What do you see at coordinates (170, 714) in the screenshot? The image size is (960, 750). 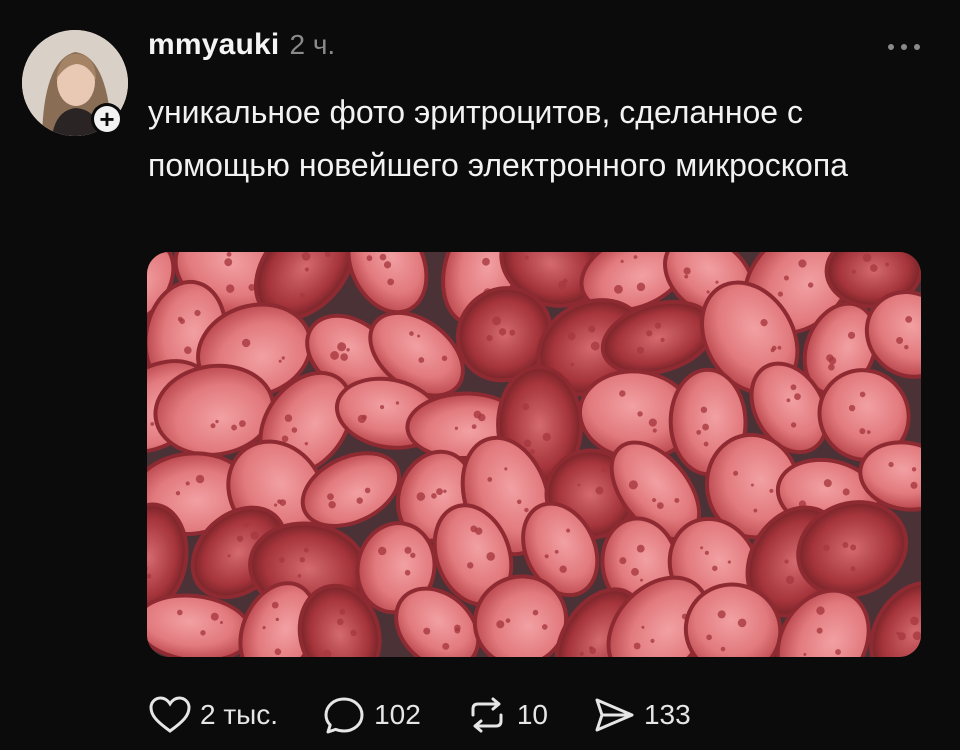 I see `heart-icon` at bounding box center [170, 714].